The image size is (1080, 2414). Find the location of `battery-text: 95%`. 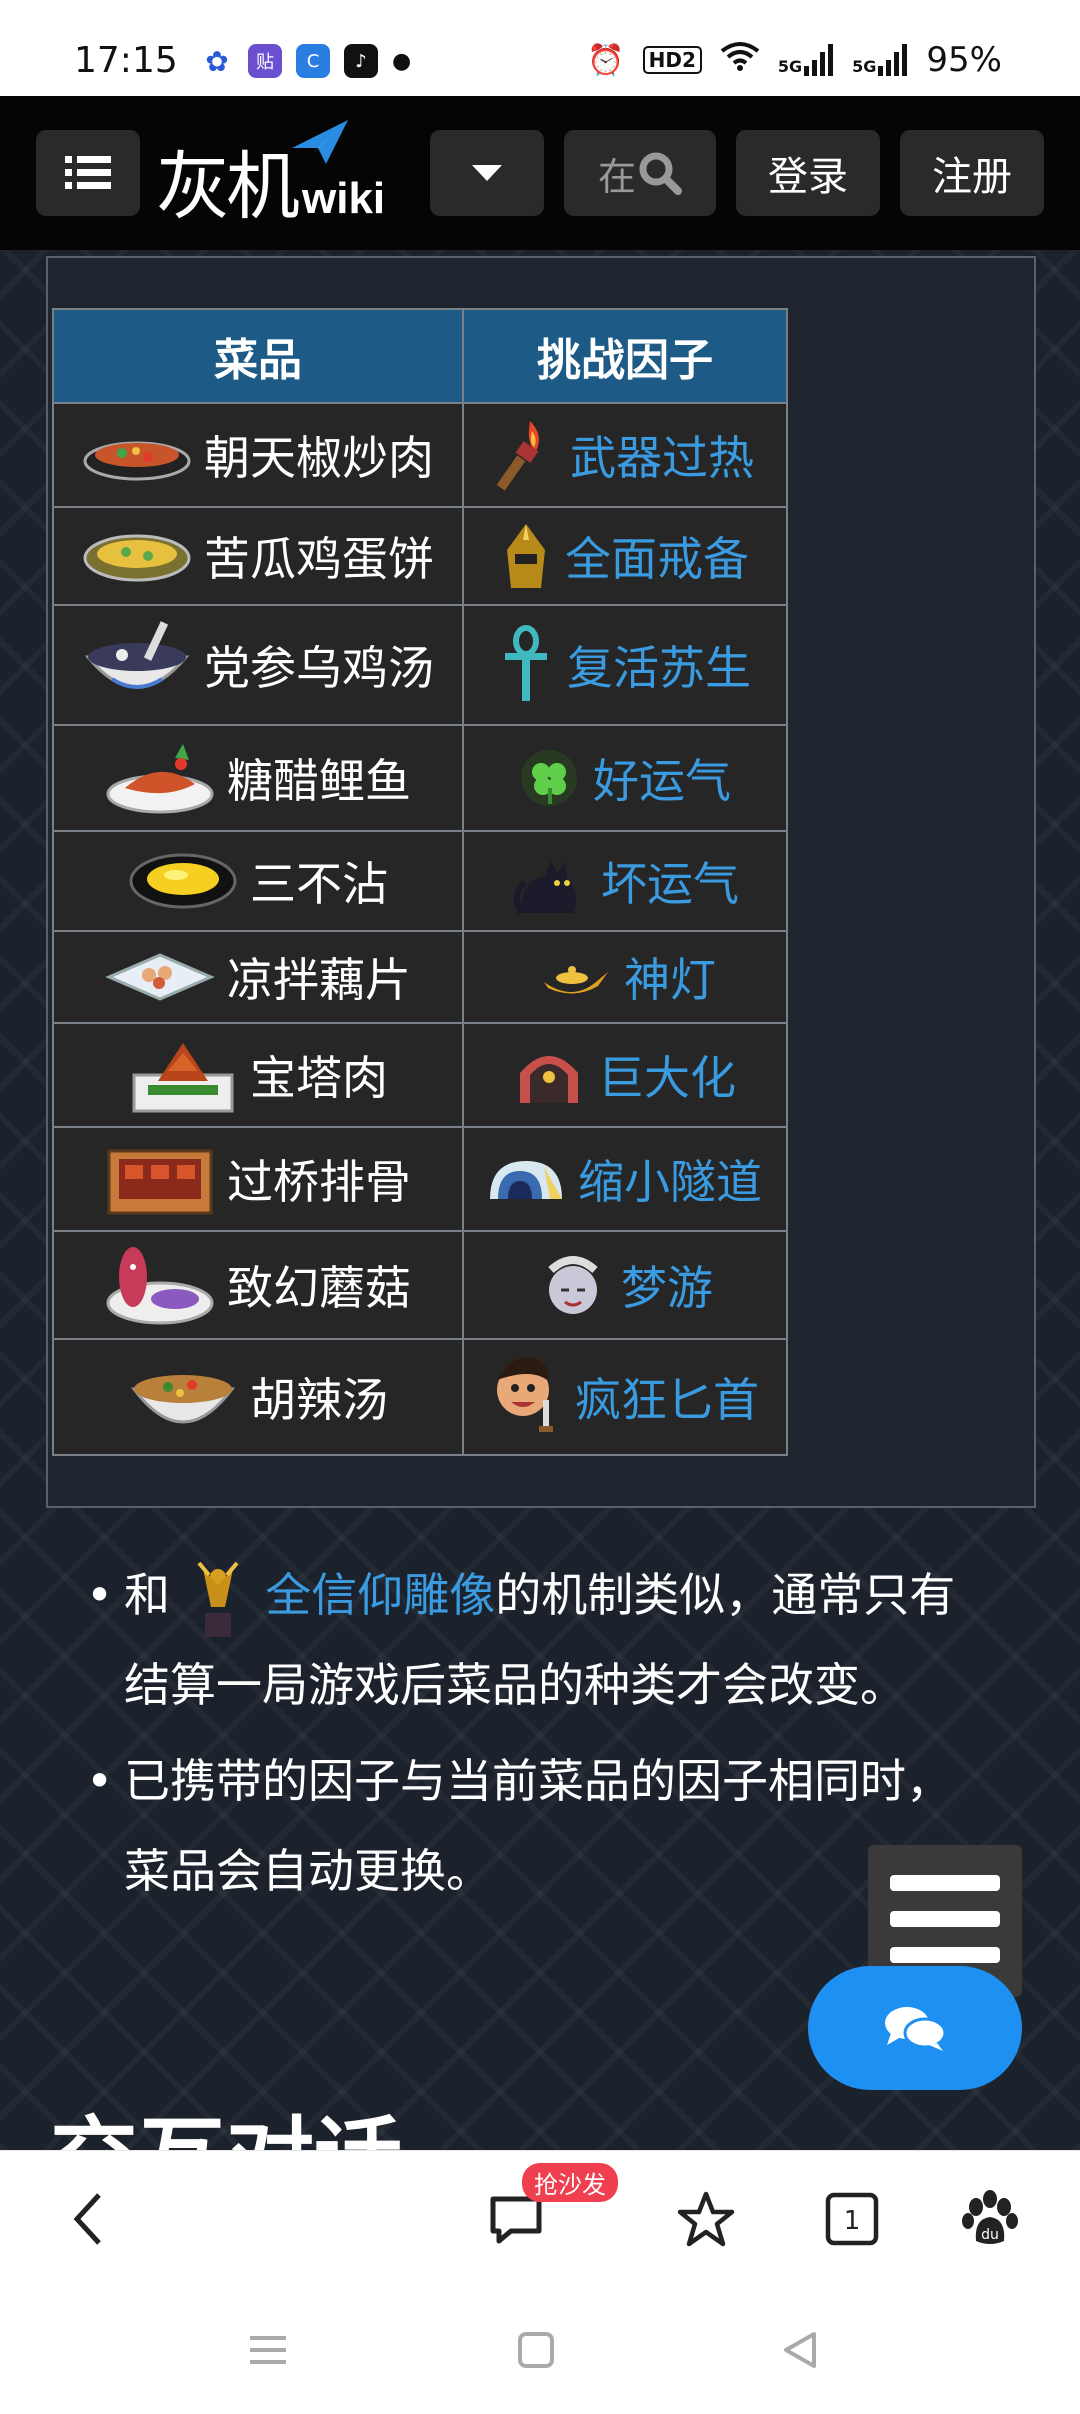

battery-text: 95% is located at coordinates (964, 60).